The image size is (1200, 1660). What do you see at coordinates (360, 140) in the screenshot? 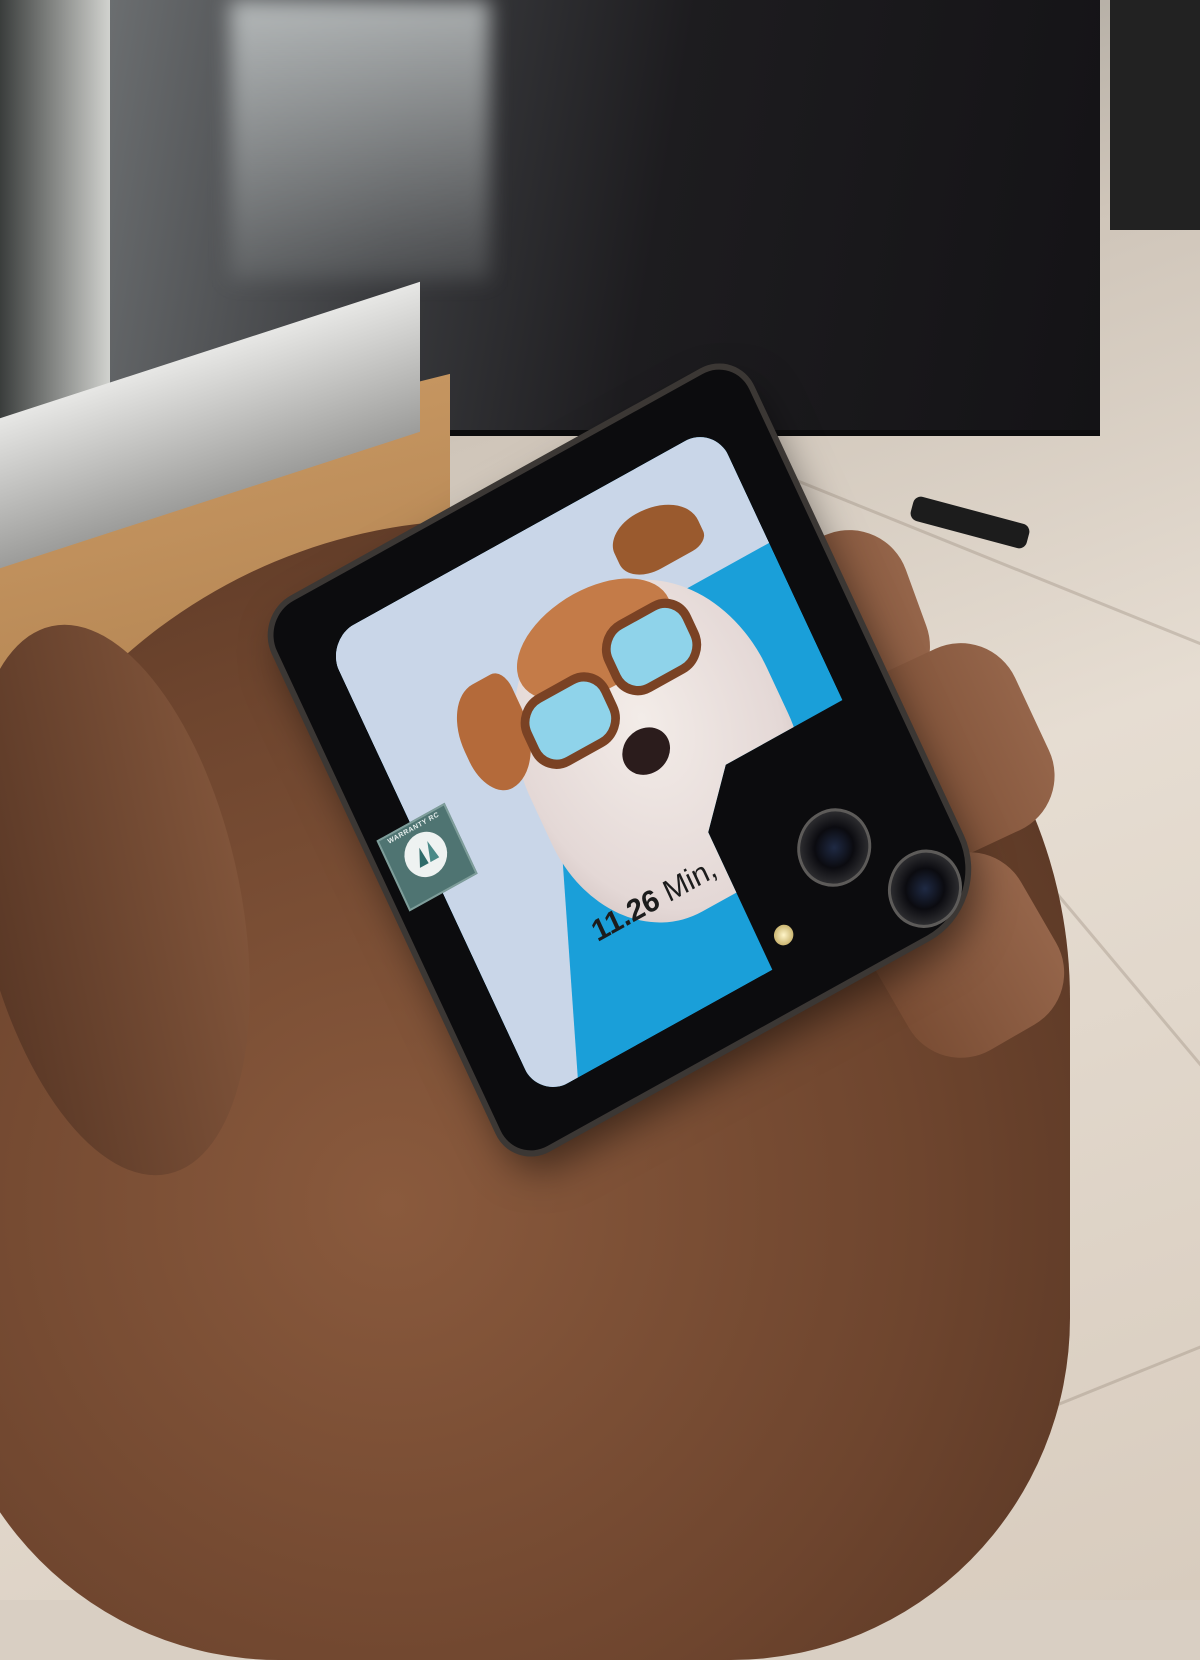
I see `tv-reflection` at bounding box center [360, 140].